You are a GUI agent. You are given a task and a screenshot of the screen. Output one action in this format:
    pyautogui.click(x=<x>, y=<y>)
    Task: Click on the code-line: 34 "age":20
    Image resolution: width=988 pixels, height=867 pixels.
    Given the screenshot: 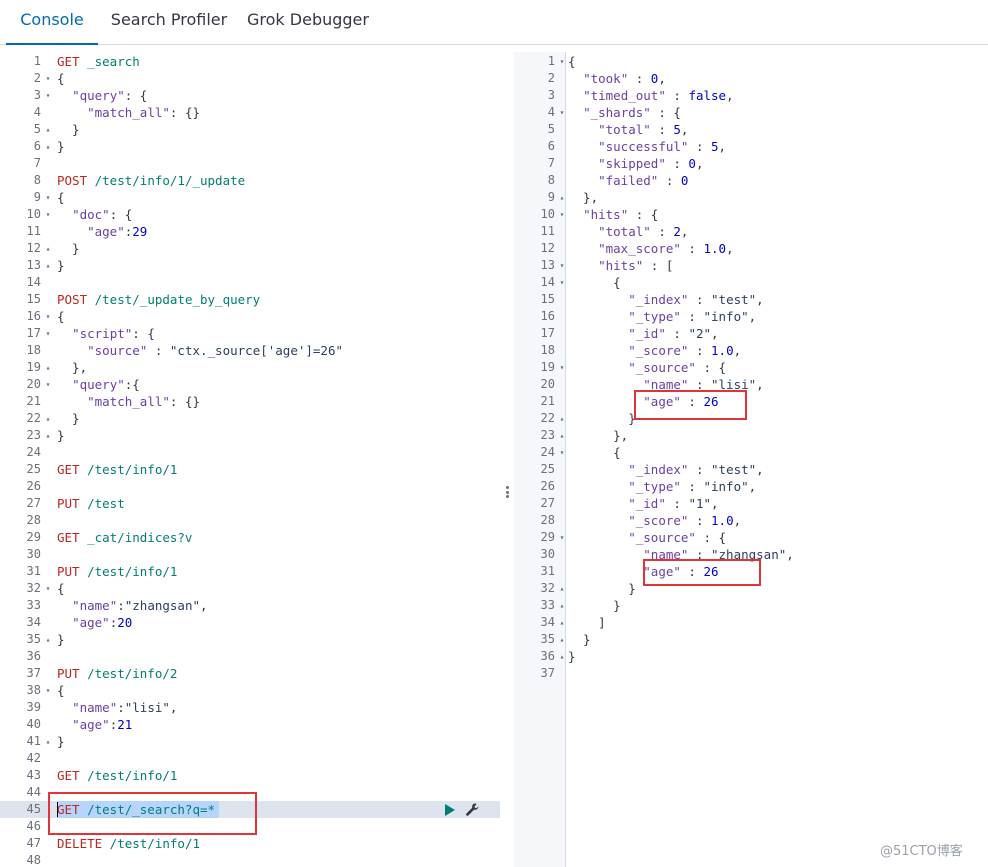 What is the action you would take?
    pyautogui.click(x=250, y=622)
    